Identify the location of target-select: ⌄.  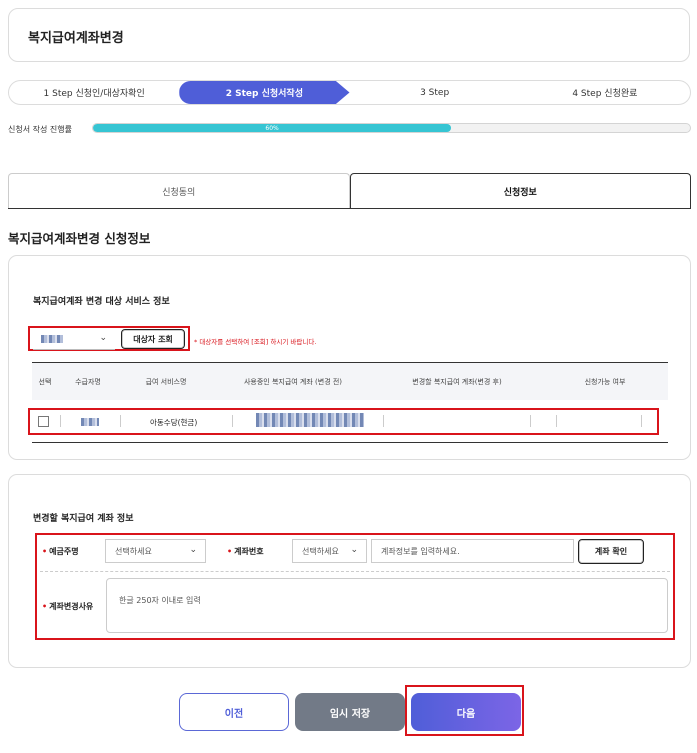
(74, 339).